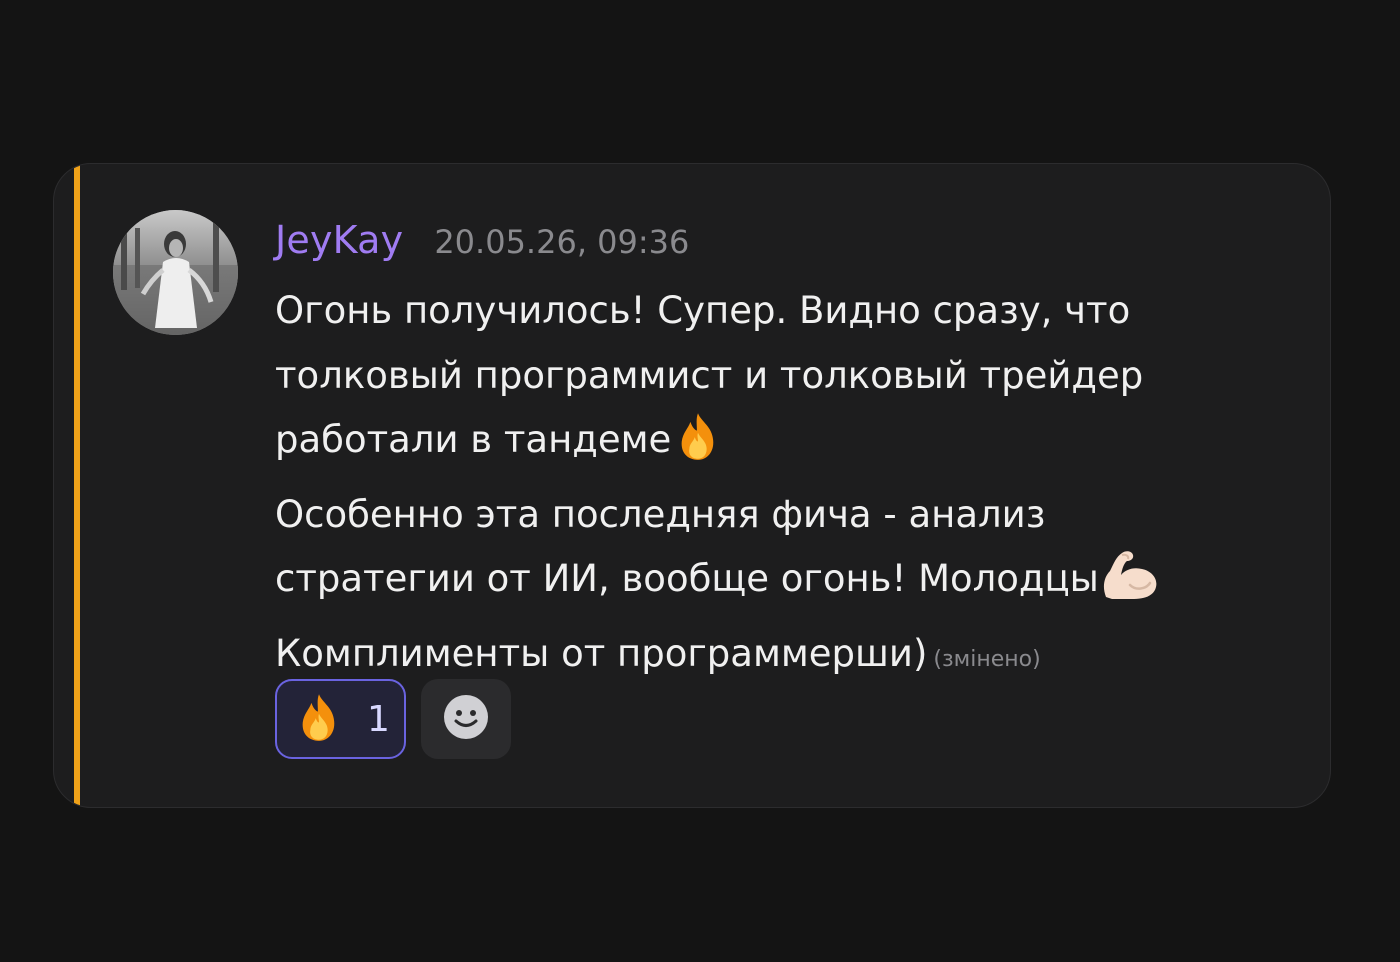  Describe the element at coordinates (1130, 584) in the screenshot. I see `flexed-biceps-icon` at that location.